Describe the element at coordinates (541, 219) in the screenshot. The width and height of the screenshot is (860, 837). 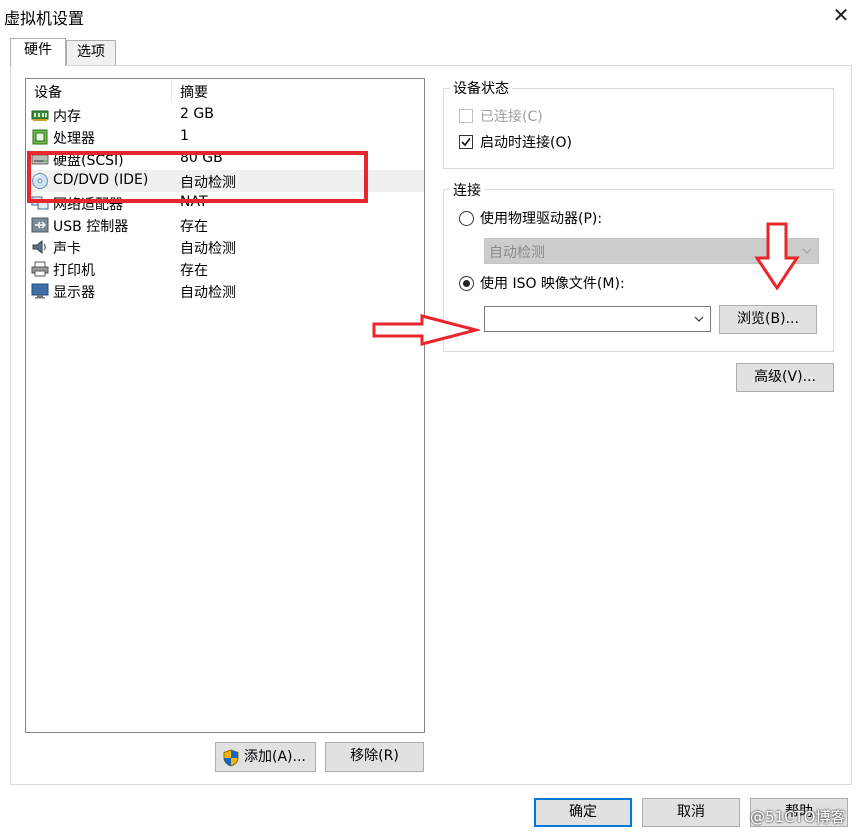
I see `physical-drive-label: 使用物理驱动器(P):` at that location.